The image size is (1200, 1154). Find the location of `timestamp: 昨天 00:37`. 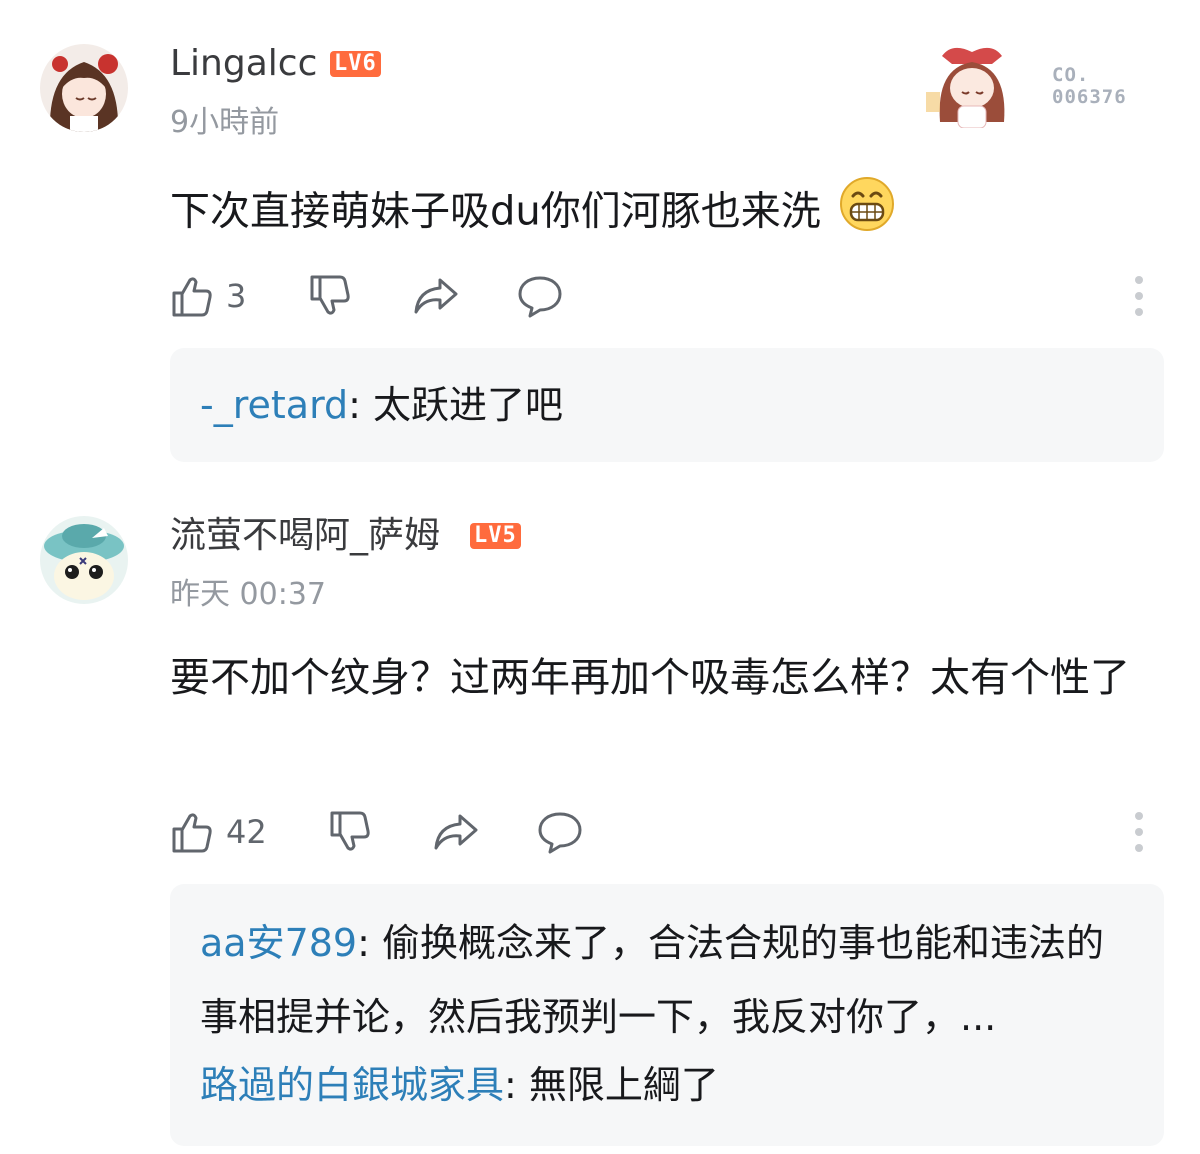

timestamp: 昨天 00:37 is located at coordinates (248, 594).